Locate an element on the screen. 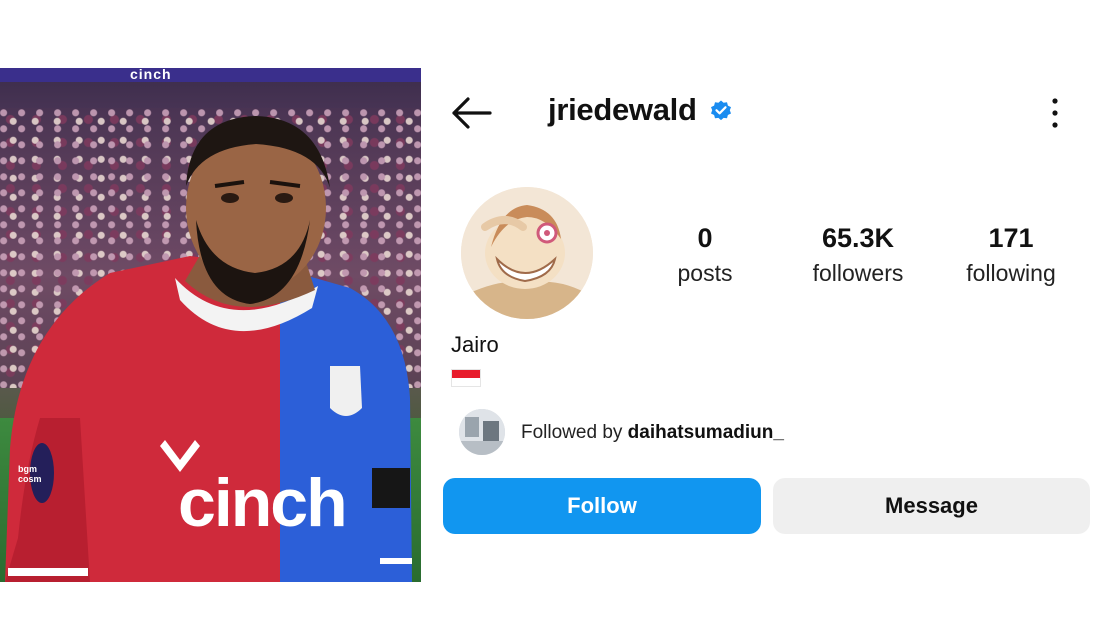 The width and height of the screenshot is (1107, 627). profile-avatar is located at coordinates (527, 253).